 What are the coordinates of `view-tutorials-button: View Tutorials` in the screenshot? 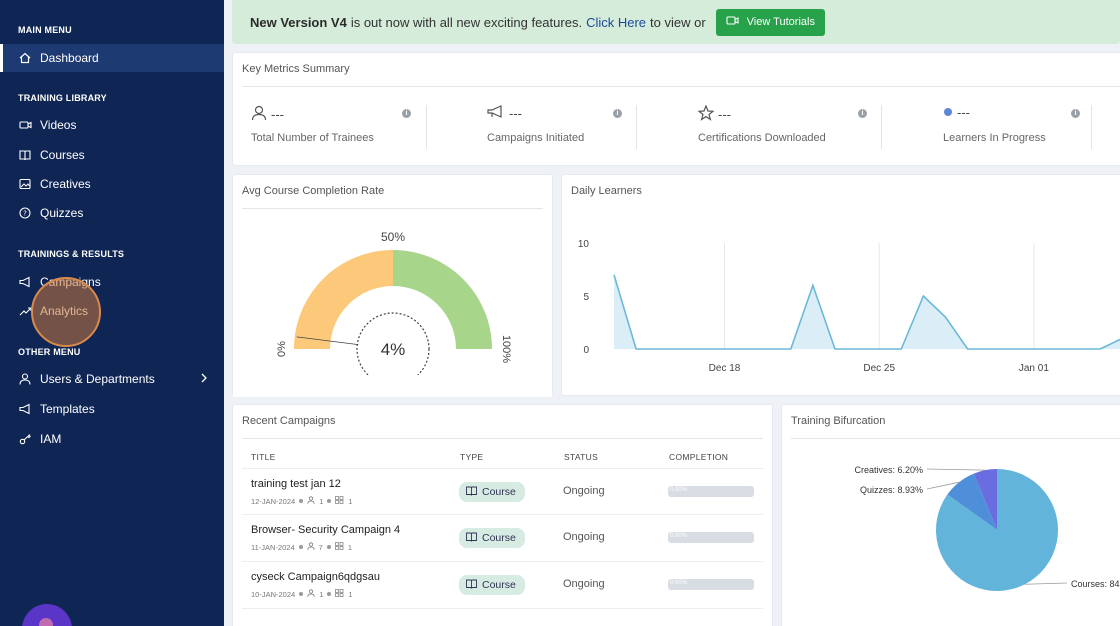 It's located at (770, 22).